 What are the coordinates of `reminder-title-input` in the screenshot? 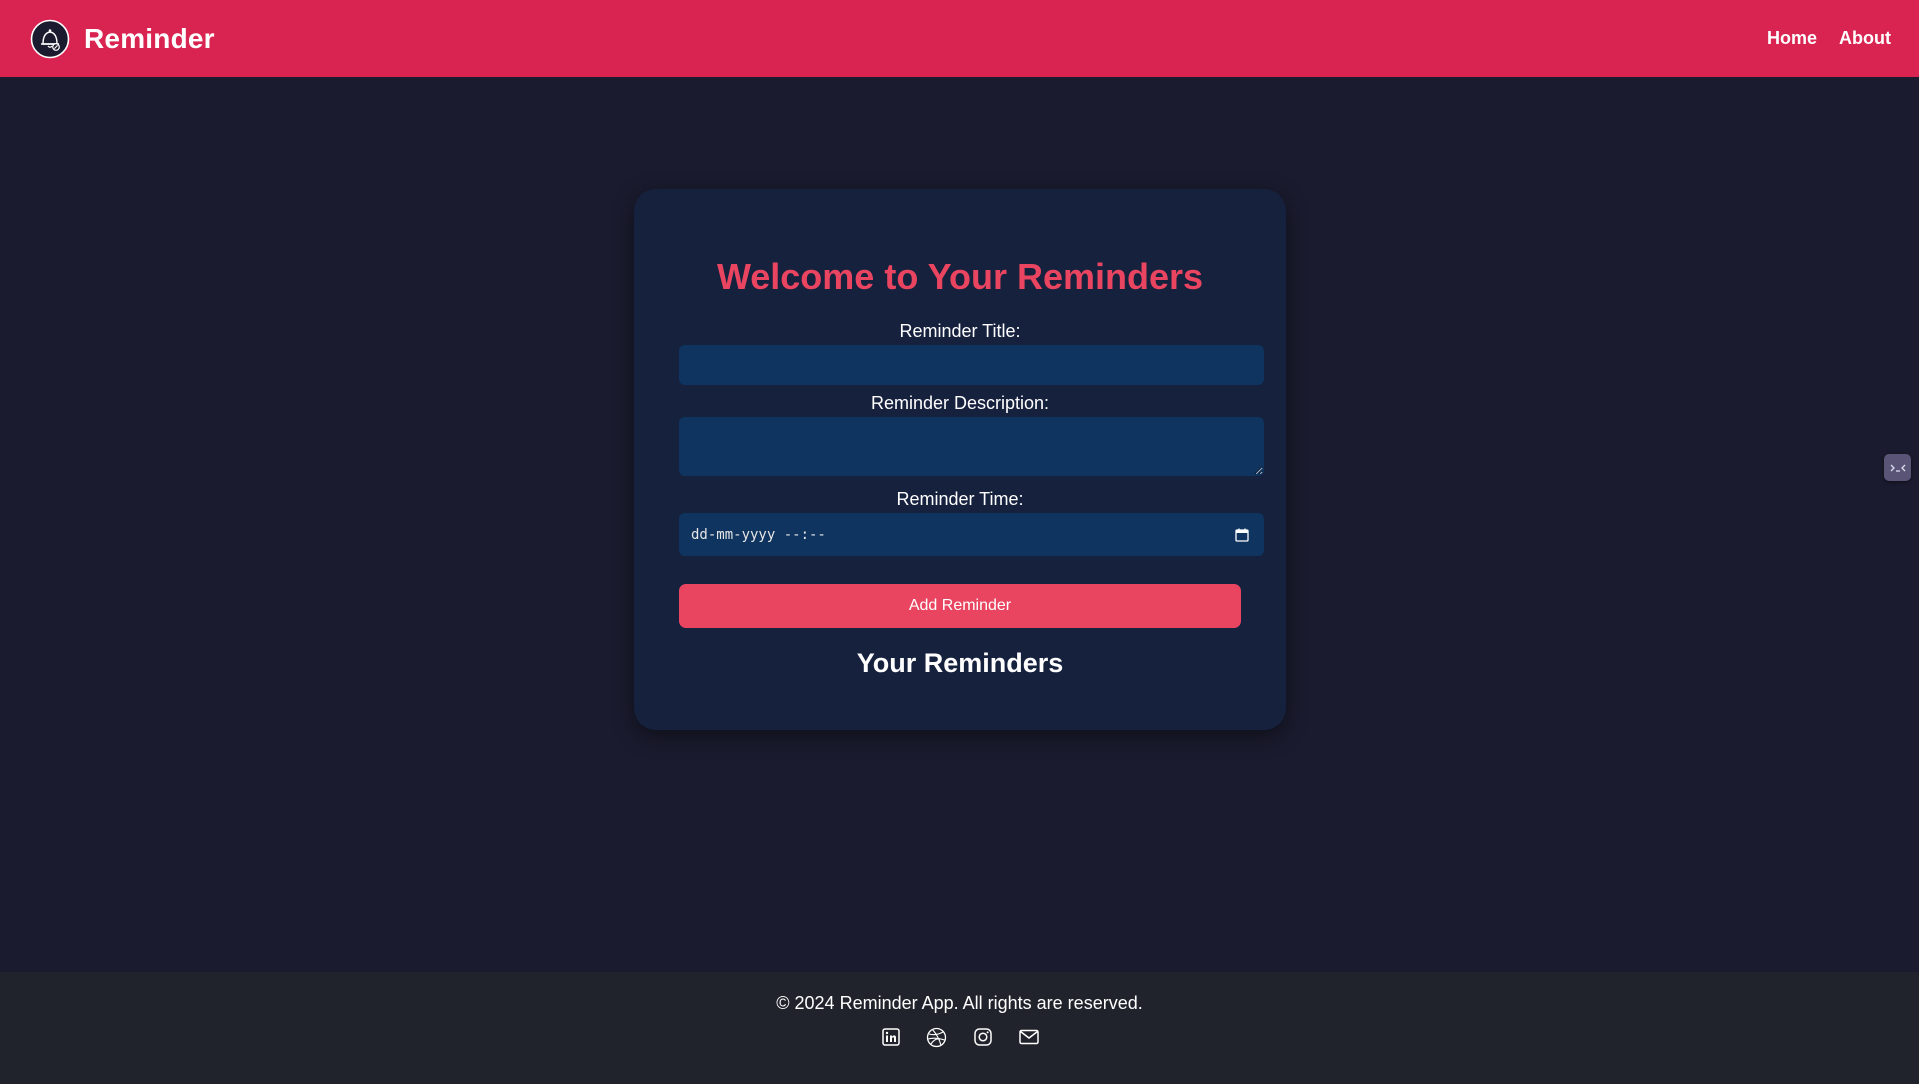 It's located at (971, 365).